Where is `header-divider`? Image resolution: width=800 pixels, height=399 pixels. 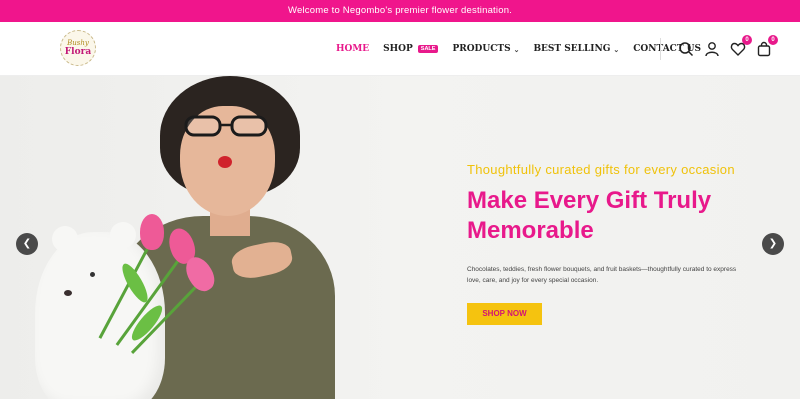 header-divider is located at coordinates (660, 49).